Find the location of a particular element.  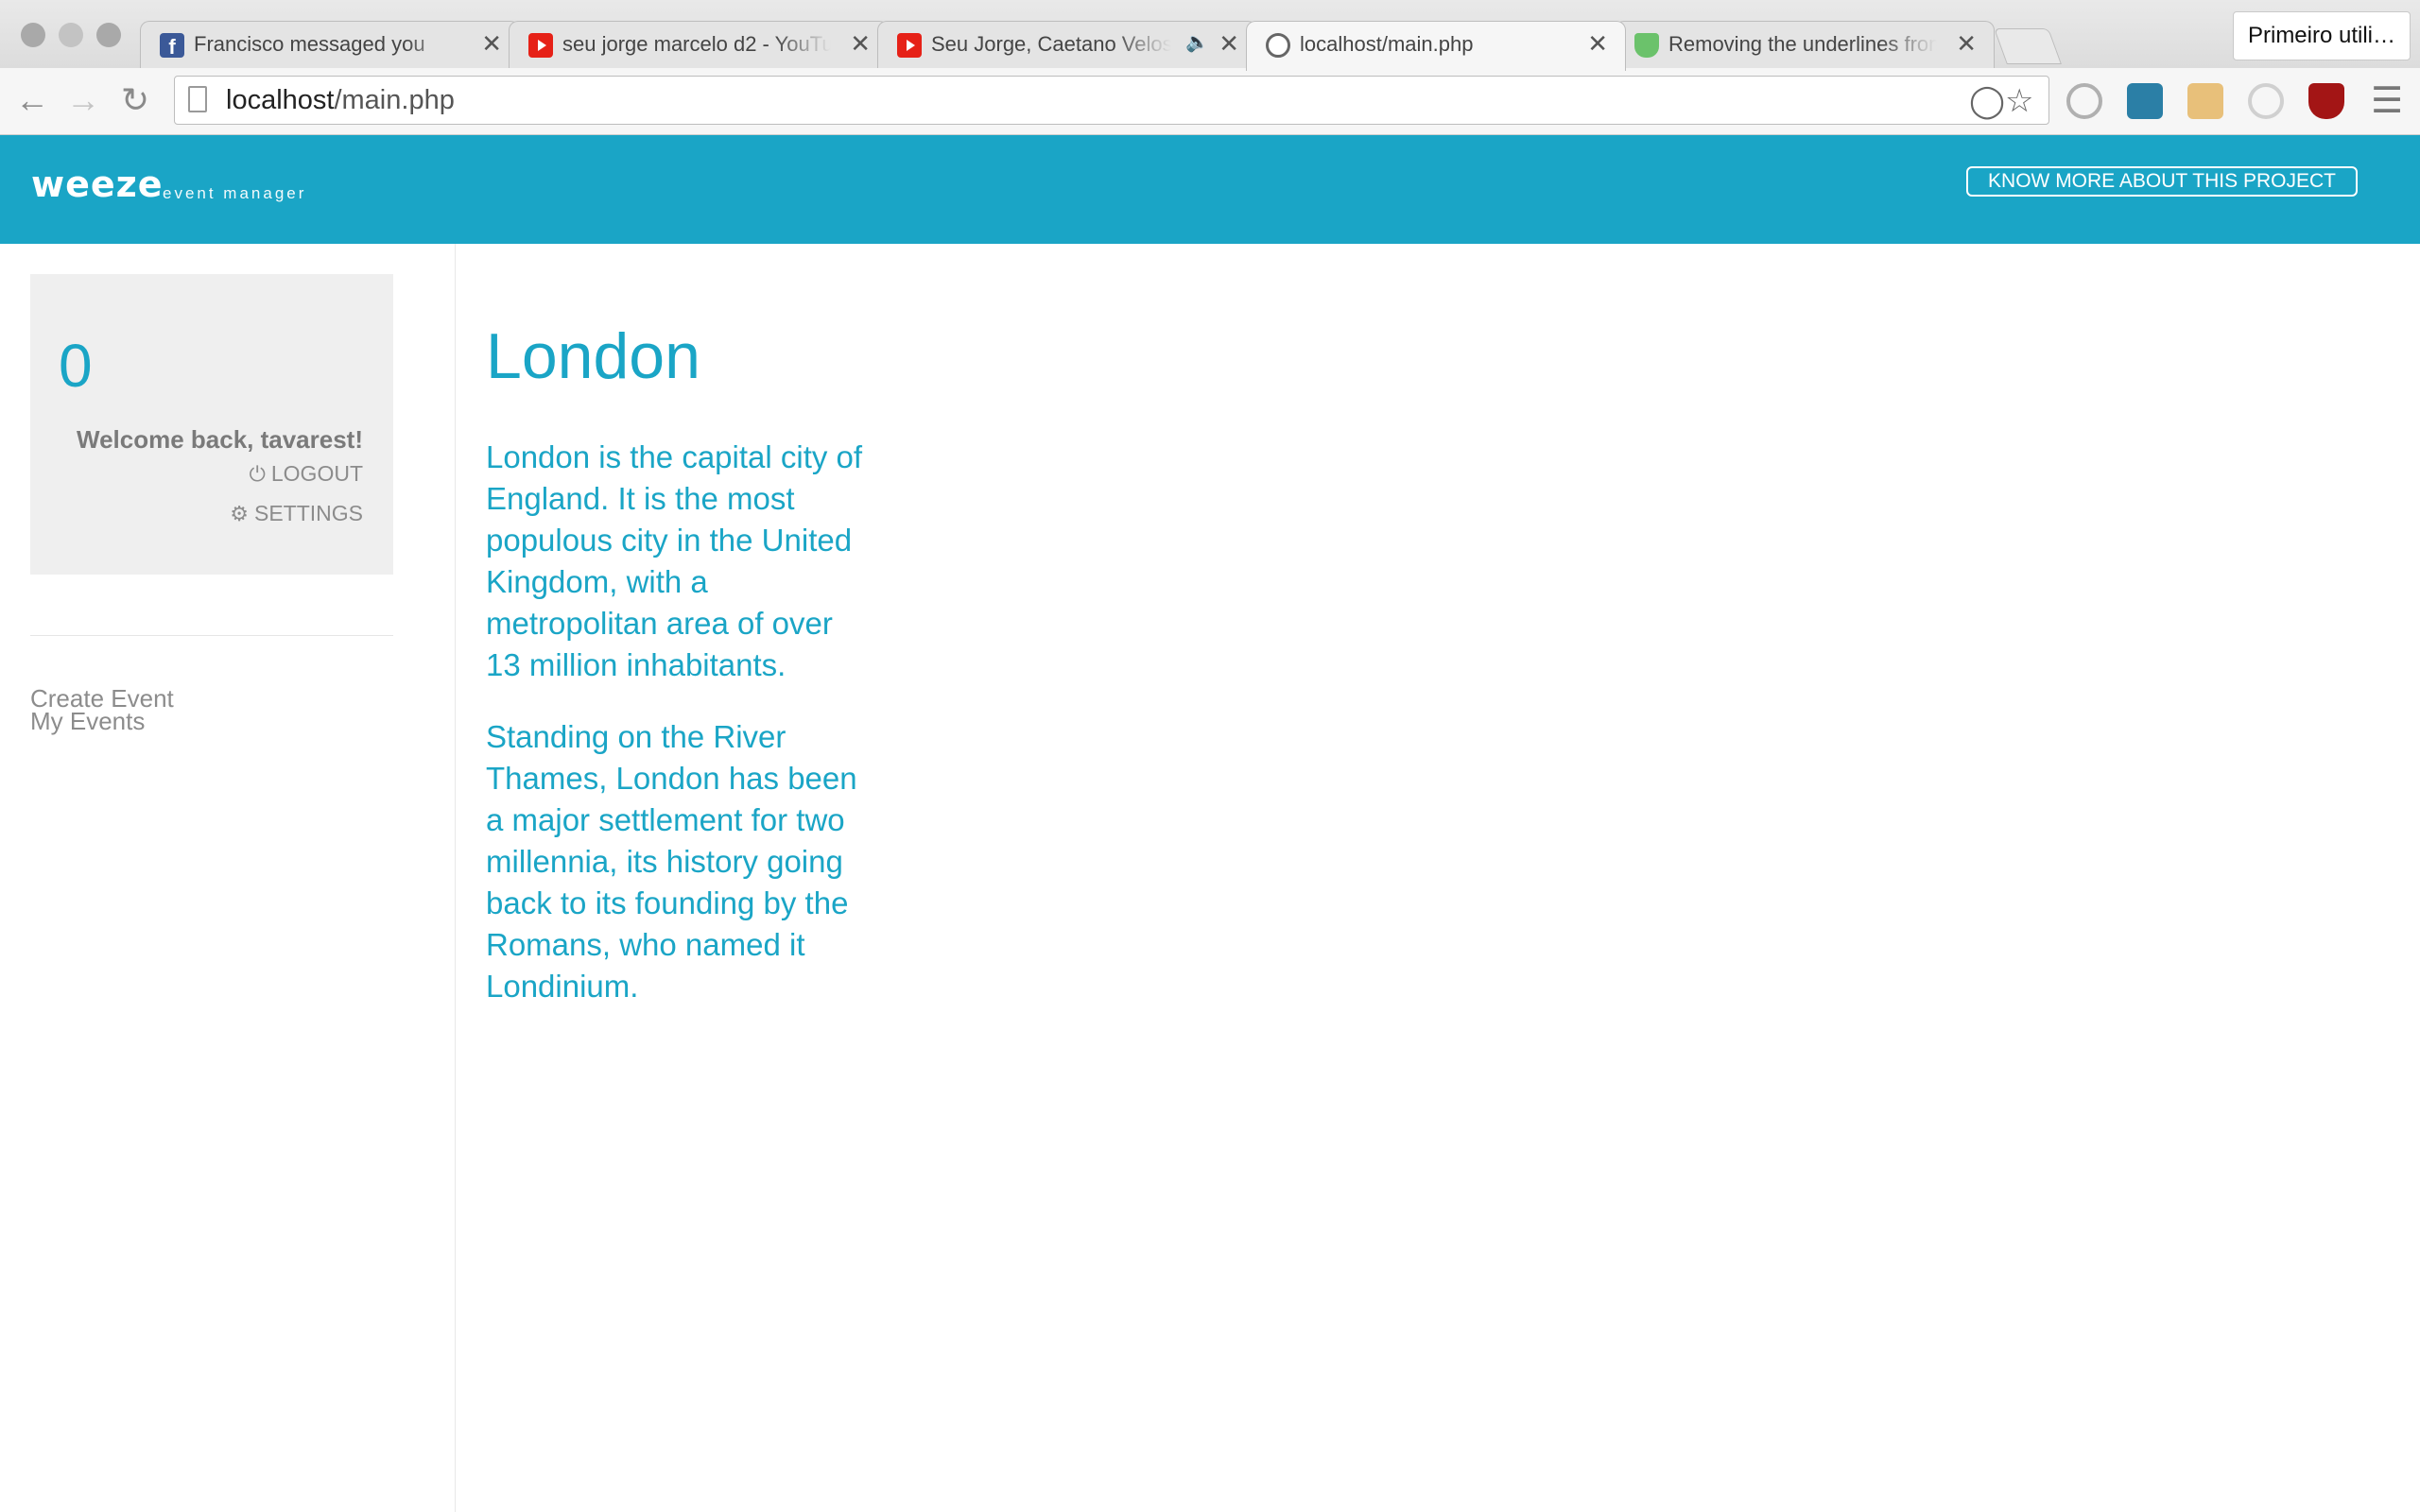

shield-icon is located at coordinates (1646, 45).